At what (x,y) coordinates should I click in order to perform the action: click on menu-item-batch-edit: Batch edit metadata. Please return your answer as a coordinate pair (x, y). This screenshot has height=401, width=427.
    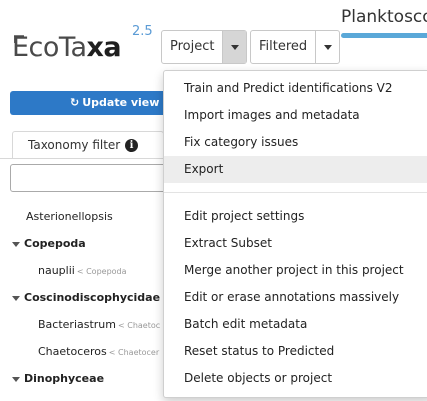
    Looking at the image, I should click on (295, 324).